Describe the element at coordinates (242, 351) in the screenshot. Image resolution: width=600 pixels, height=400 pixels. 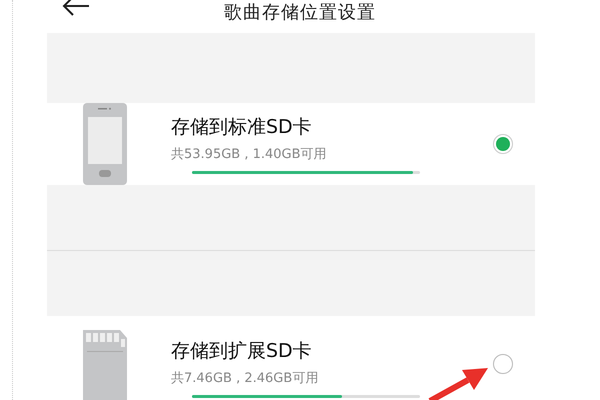
I see `storage-option-title: 存储到扩展SD卡` at that location.